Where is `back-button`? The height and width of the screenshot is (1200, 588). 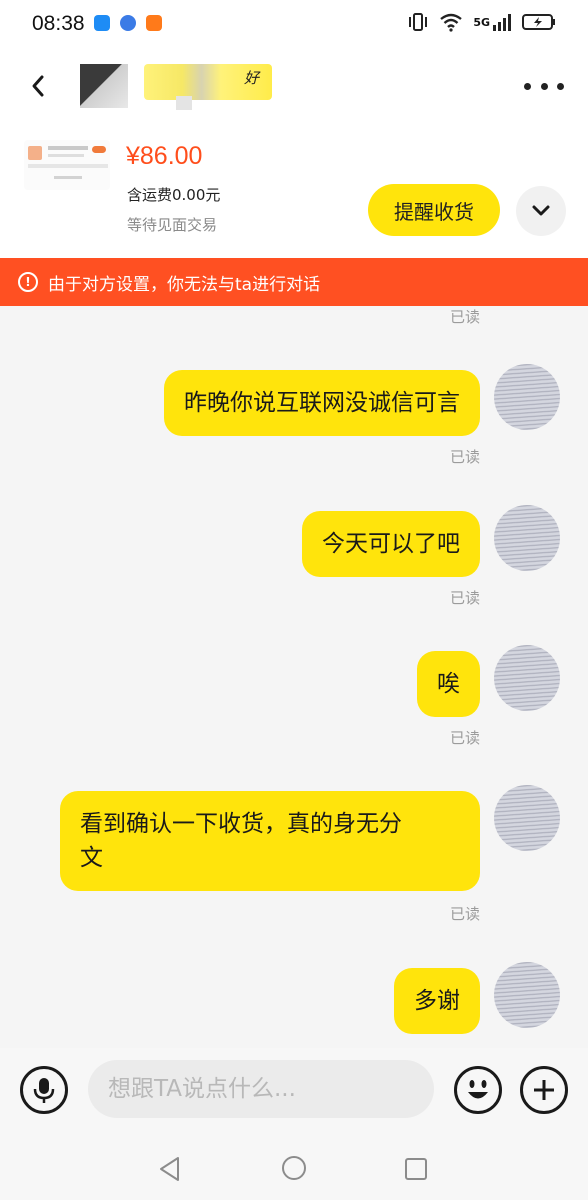
back-button is located at coordinates (38, 86).